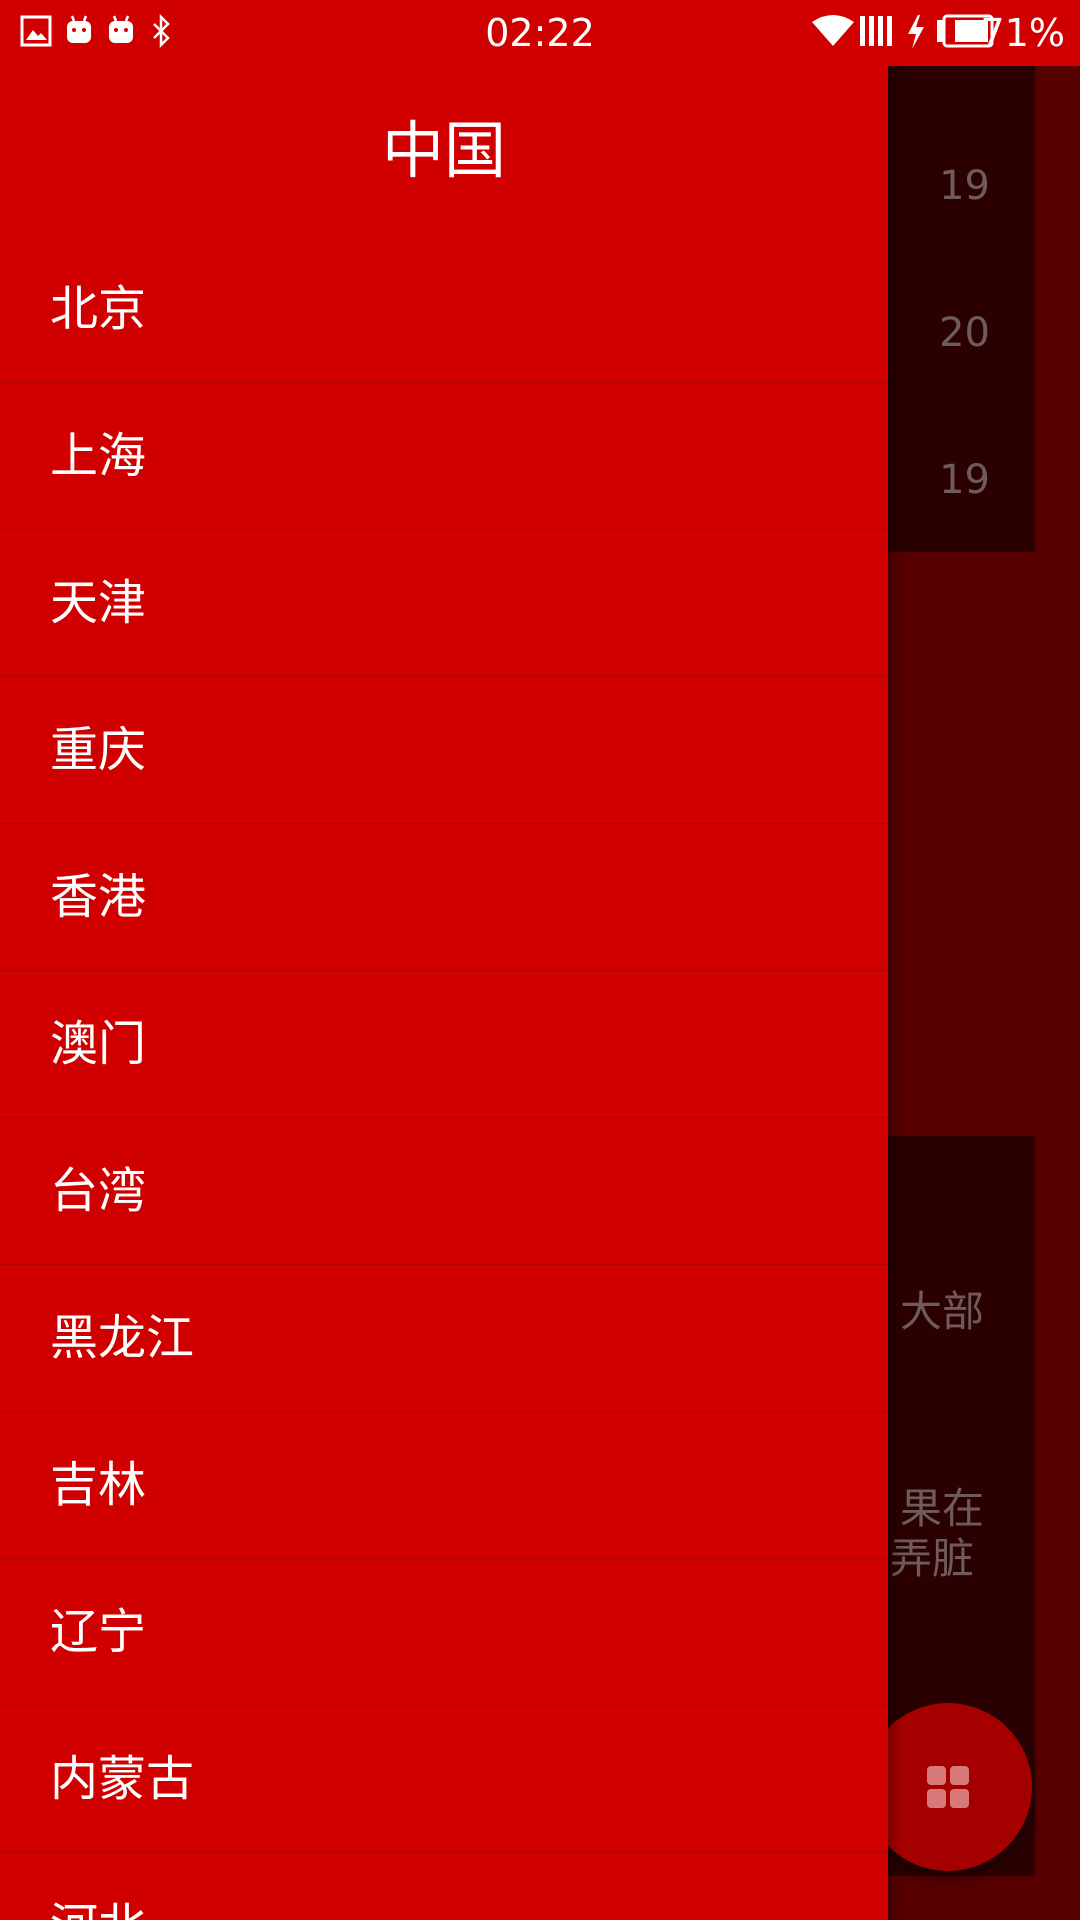 Image resolution: width=1080 pixels, height=1920 pixels. Describe the element at coordinates (1022, 33) in the screenshot. I see `battery-percentage: 71%` at that location.